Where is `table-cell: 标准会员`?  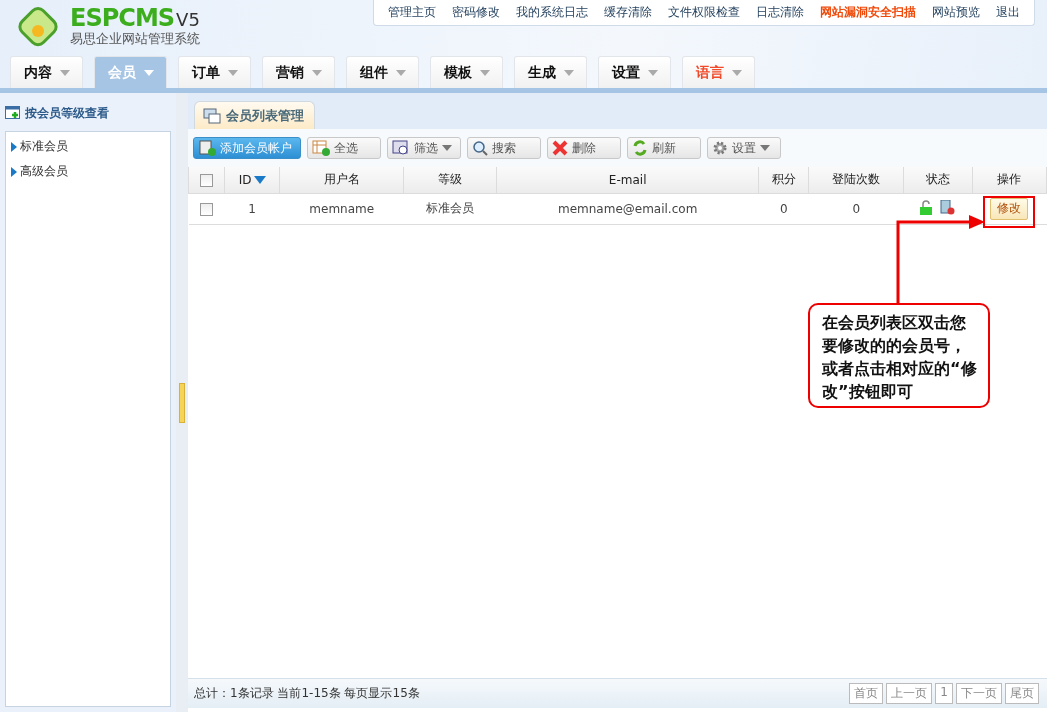
table-cell: 标准会员 is located at coordinates (450, 208).